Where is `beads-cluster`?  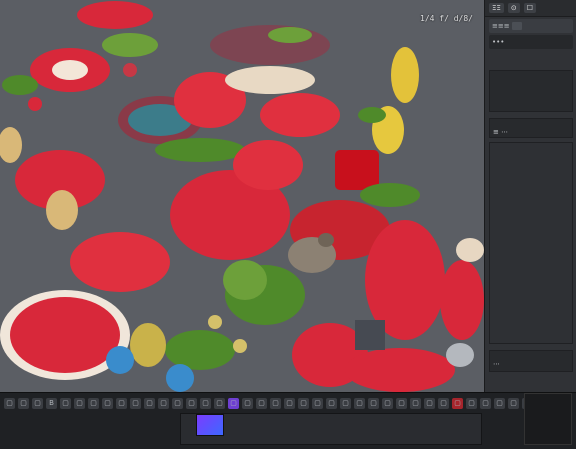 beads-cluster is located at coordinates (270, 45).